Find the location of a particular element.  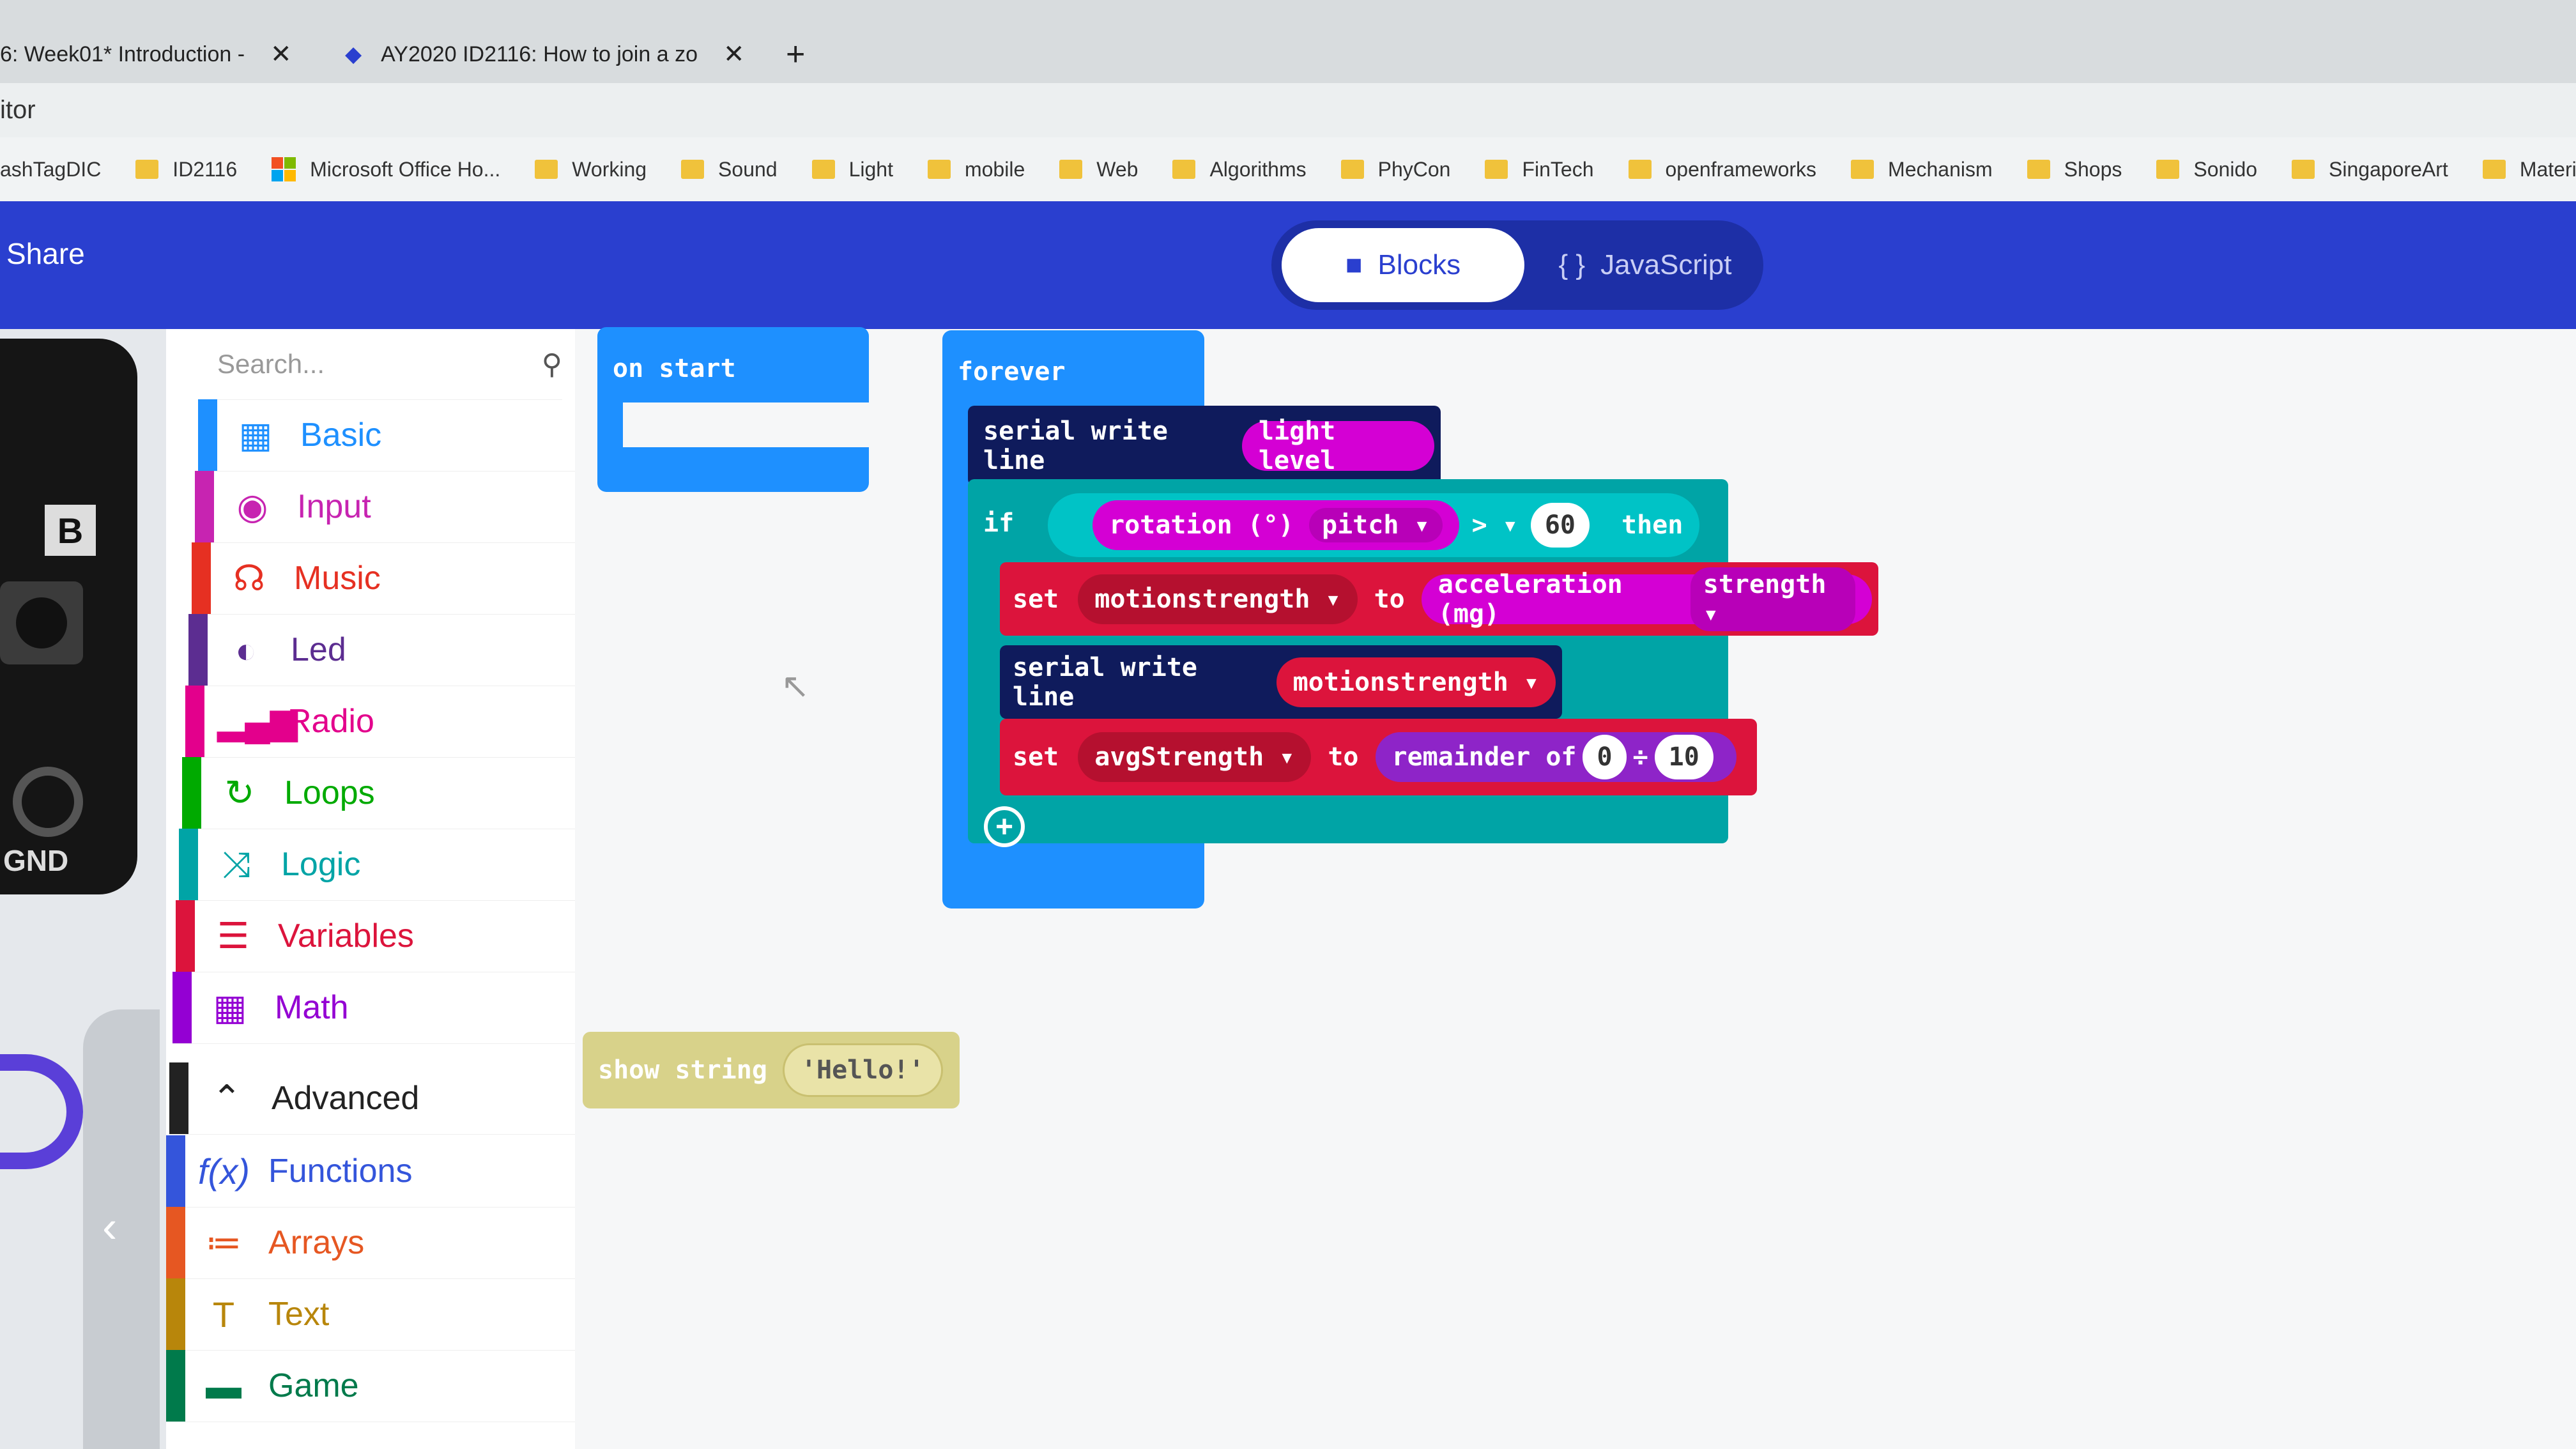

bookmark-item: PhyCon is located at coordinates (1395, 169).